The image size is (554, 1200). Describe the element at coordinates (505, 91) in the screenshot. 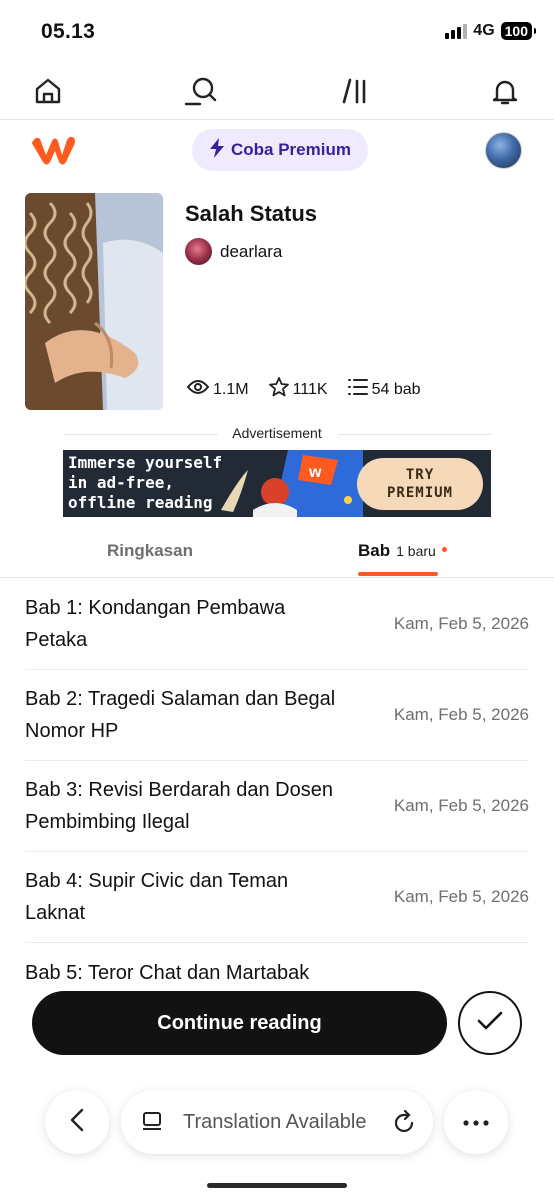

I see `bell-icon` at that location.